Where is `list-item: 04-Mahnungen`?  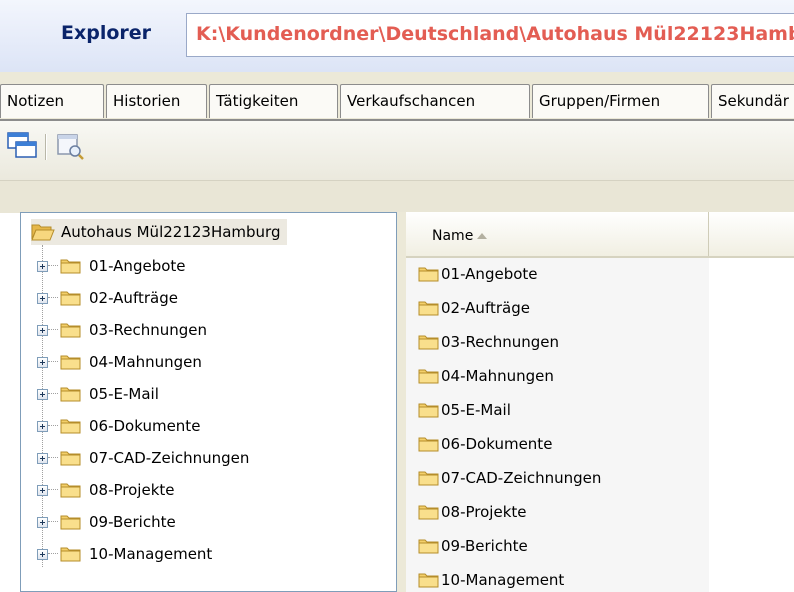
list-item: 04-Mahnungen is located at coordinates (486, 376).